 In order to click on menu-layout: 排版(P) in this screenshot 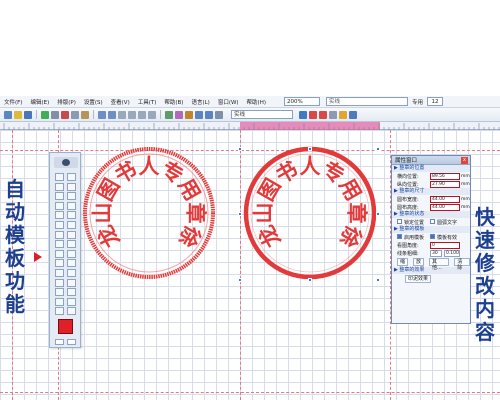, I will do `click(66, 102)`.